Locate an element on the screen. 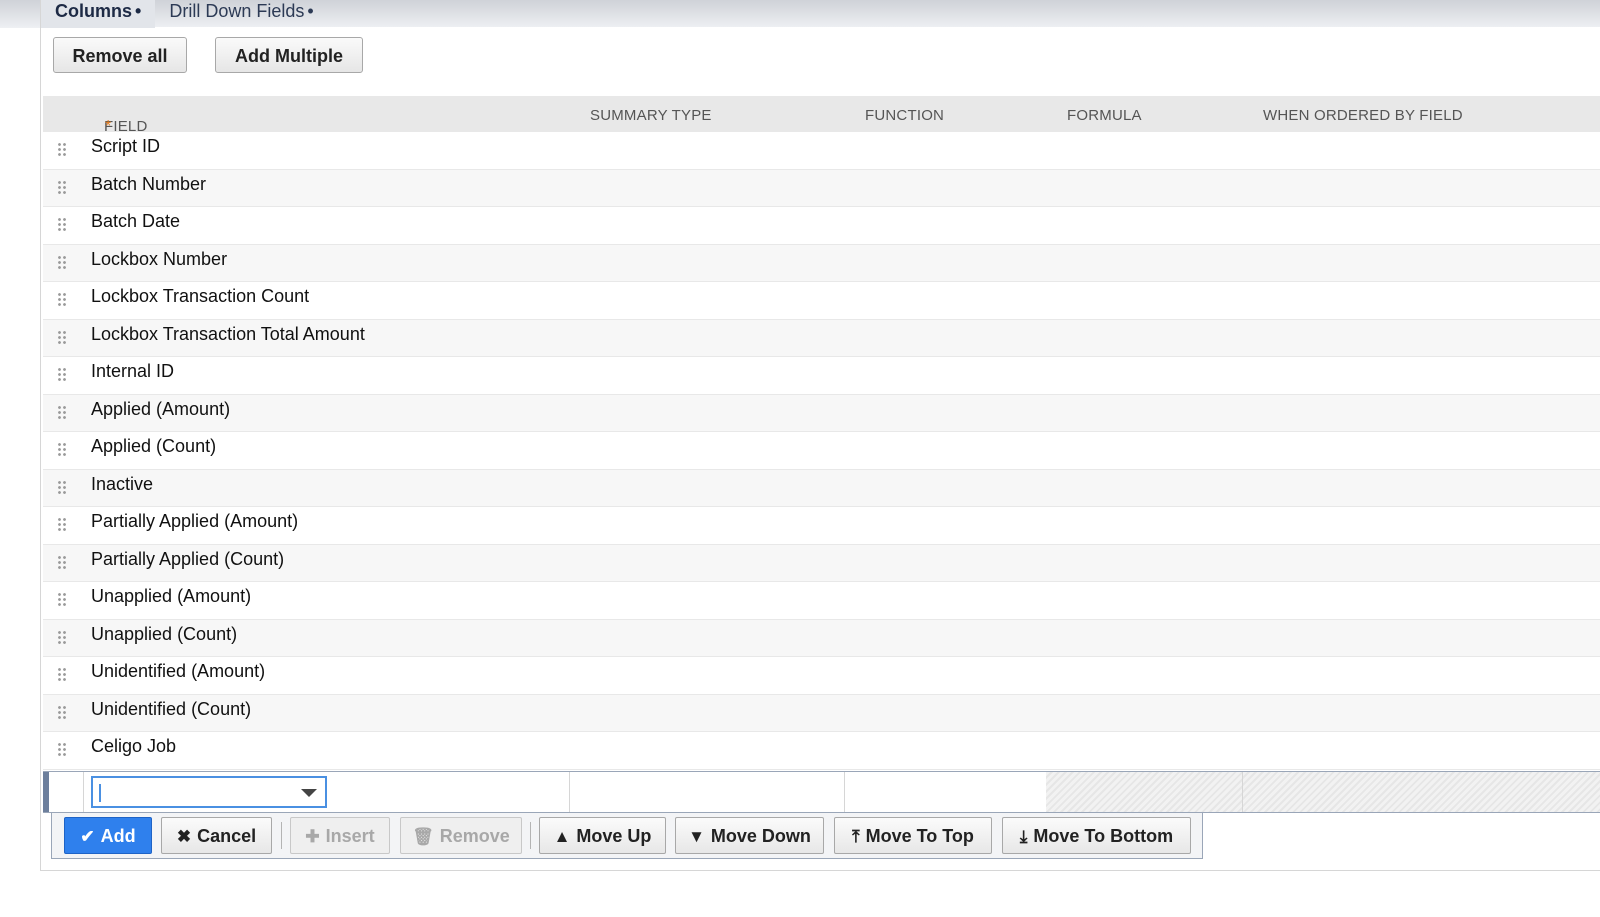  table-row: Lockbox Transaction Count is located at coordinates (821, 301).